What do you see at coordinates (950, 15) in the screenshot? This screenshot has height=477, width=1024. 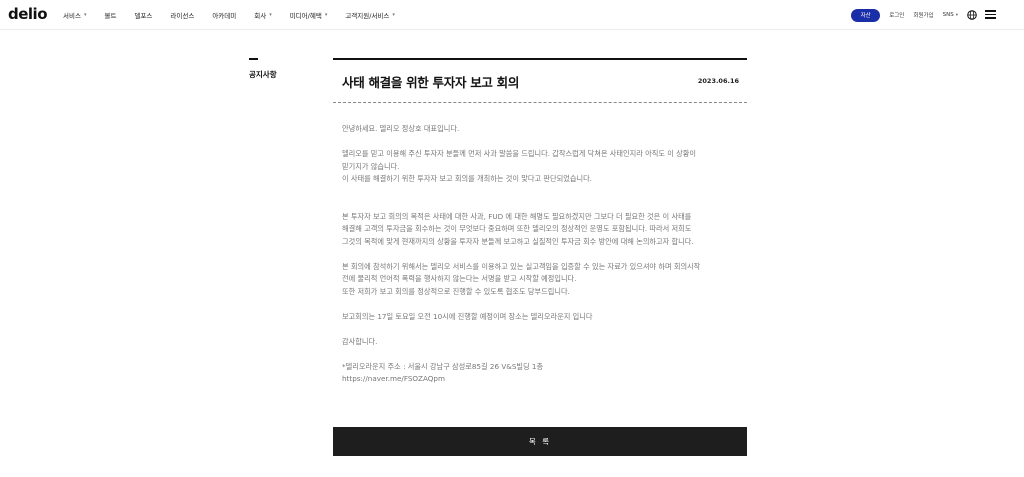 I see `sns-dropdown: SNS ▾` at bounding box center [950, 15].